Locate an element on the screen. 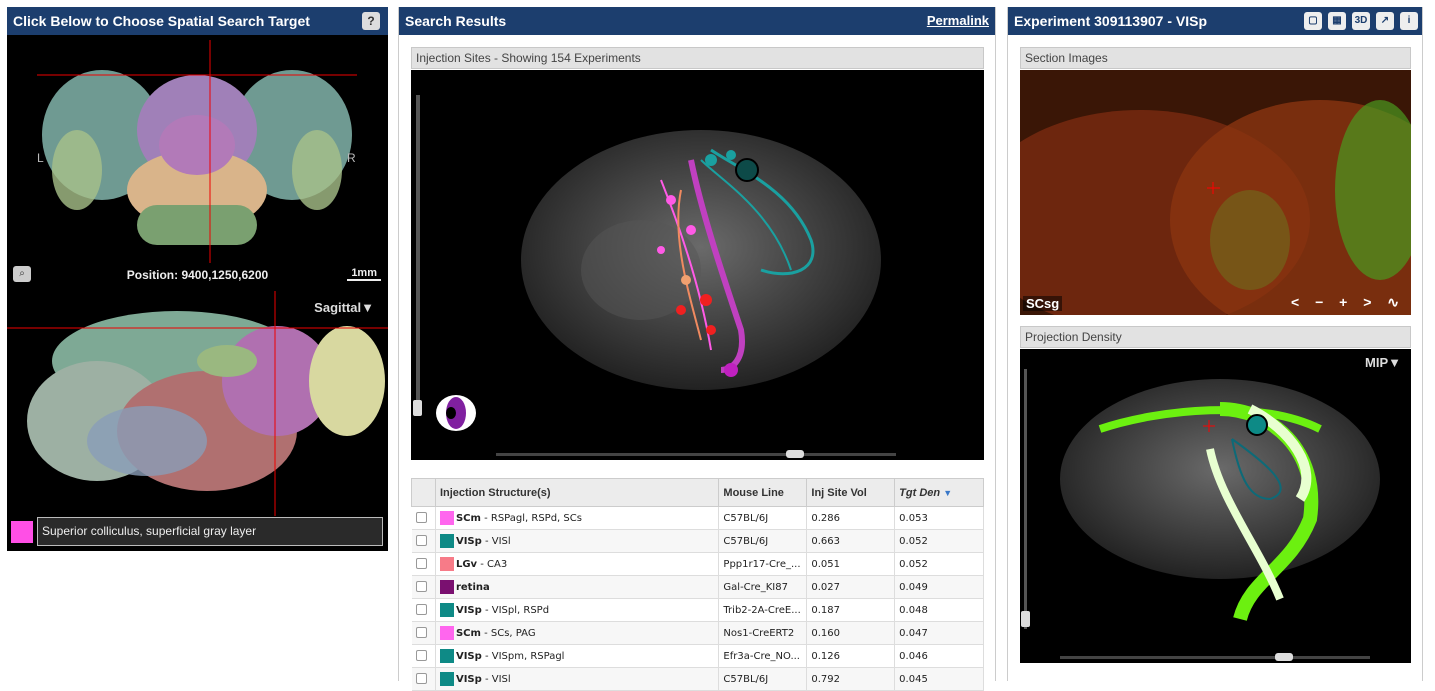 The image size is (1435, 691). panel-title: Experiment 309113907 - VISp ▢ ▦ 3D ↗ i is located at coordinates (1215, 21).